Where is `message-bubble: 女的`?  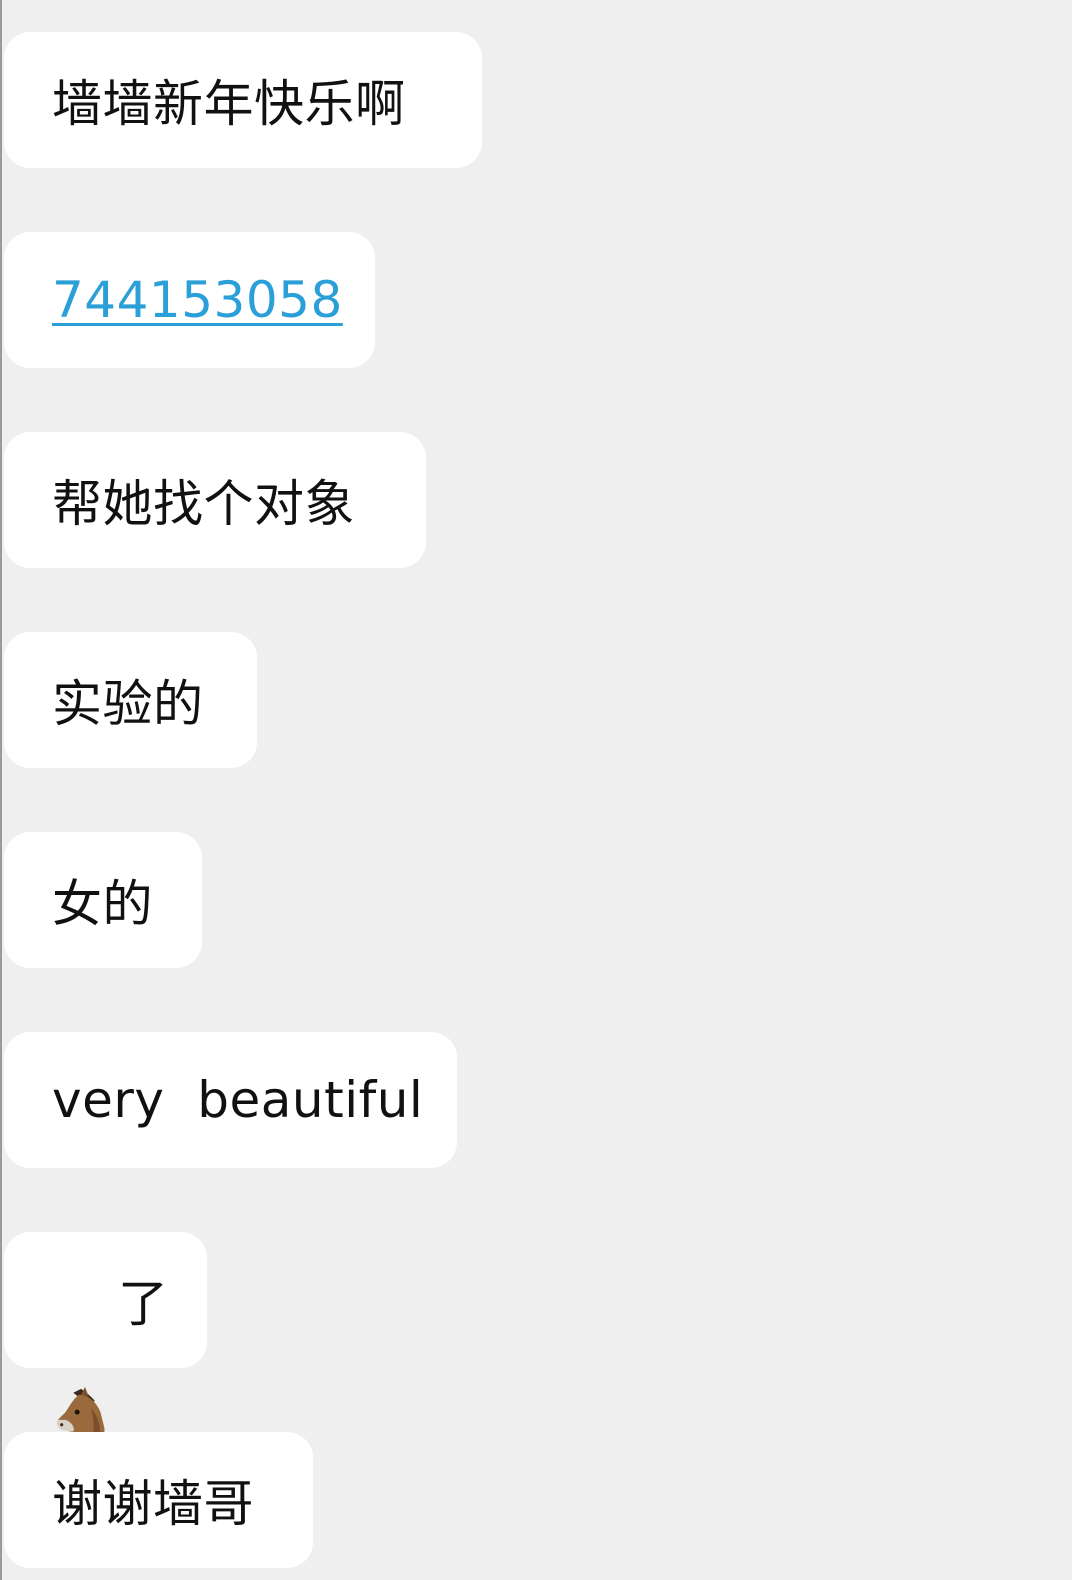 message-bubble: 女的 is located at coordinates (103, 900).